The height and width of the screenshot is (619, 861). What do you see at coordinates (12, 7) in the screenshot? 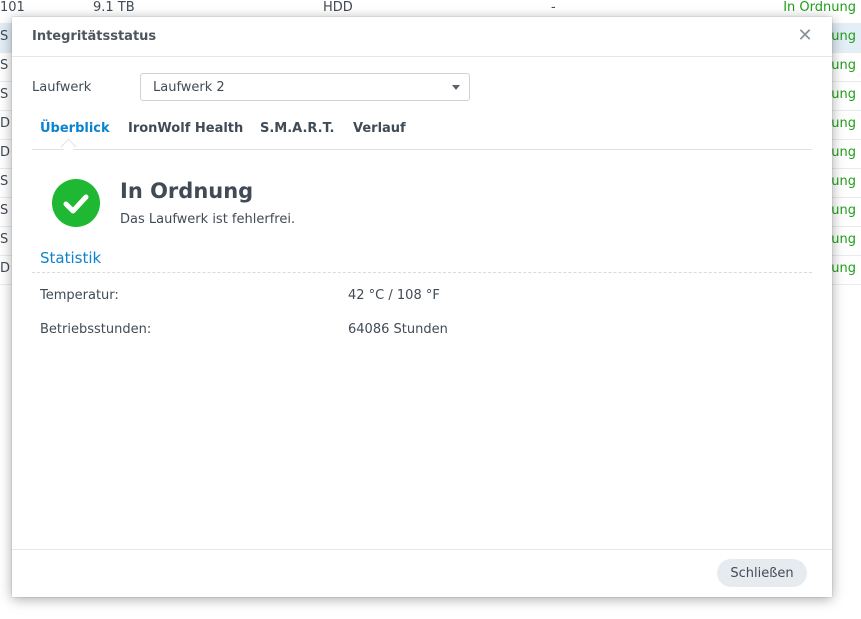
I see `disk-id: 101` at bounding box center [12, 7].